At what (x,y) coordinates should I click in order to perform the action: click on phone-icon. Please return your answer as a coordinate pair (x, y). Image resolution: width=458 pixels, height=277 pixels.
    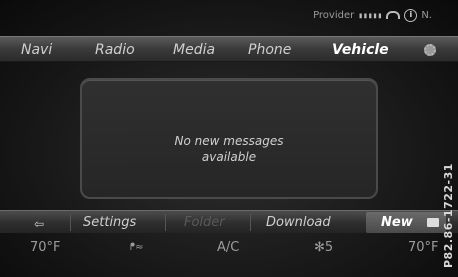
    Looking at the image, I should click on (393, 15).